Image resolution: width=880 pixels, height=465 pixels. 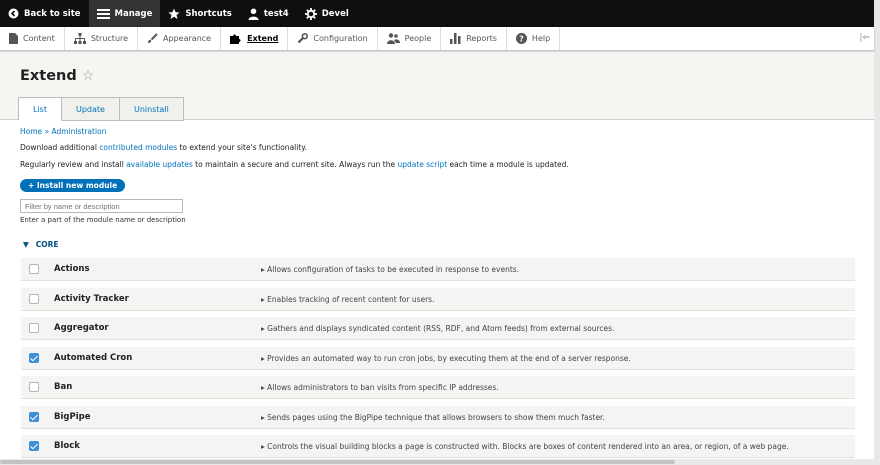 I want to click on review-text-post: each time a module is updated., so click(x=508, y=164).